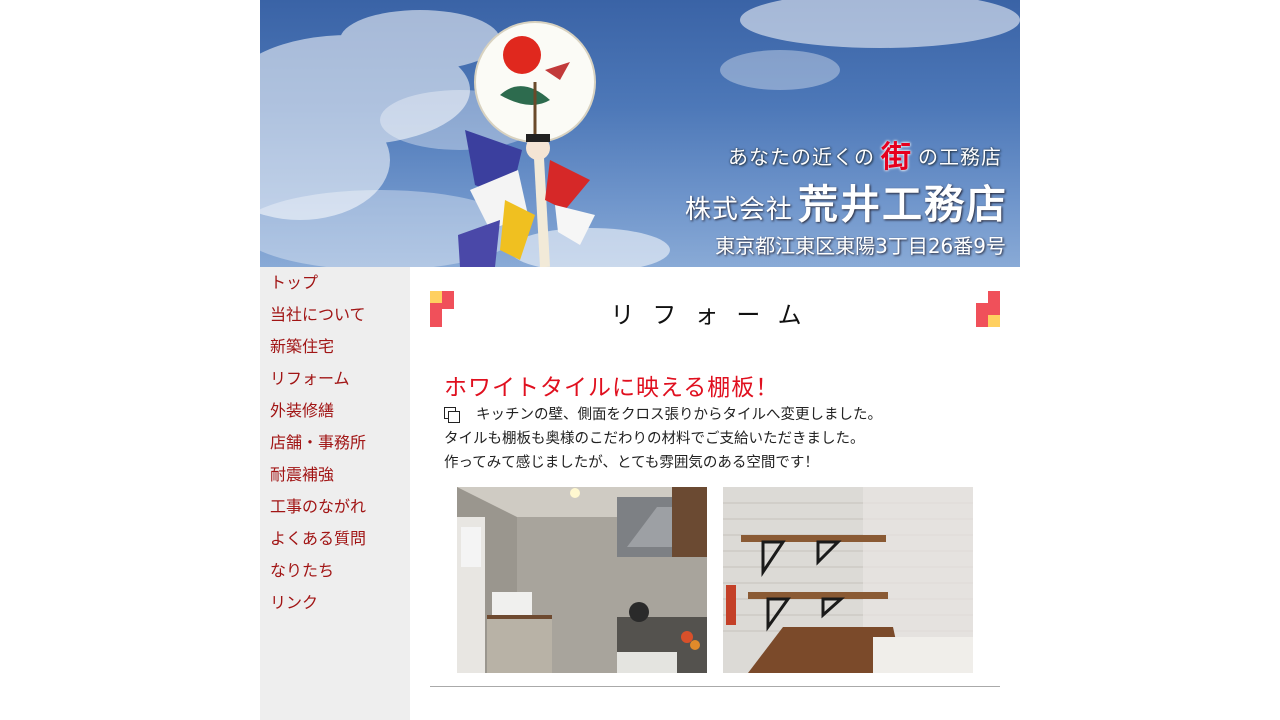 This screenshot has width=1280, height=720. What do you see at coordinates (612, 388) in the screenshot?
I see `article-heading: ホワイトタイルに映える棚板！` at bounding box center [612, 388].